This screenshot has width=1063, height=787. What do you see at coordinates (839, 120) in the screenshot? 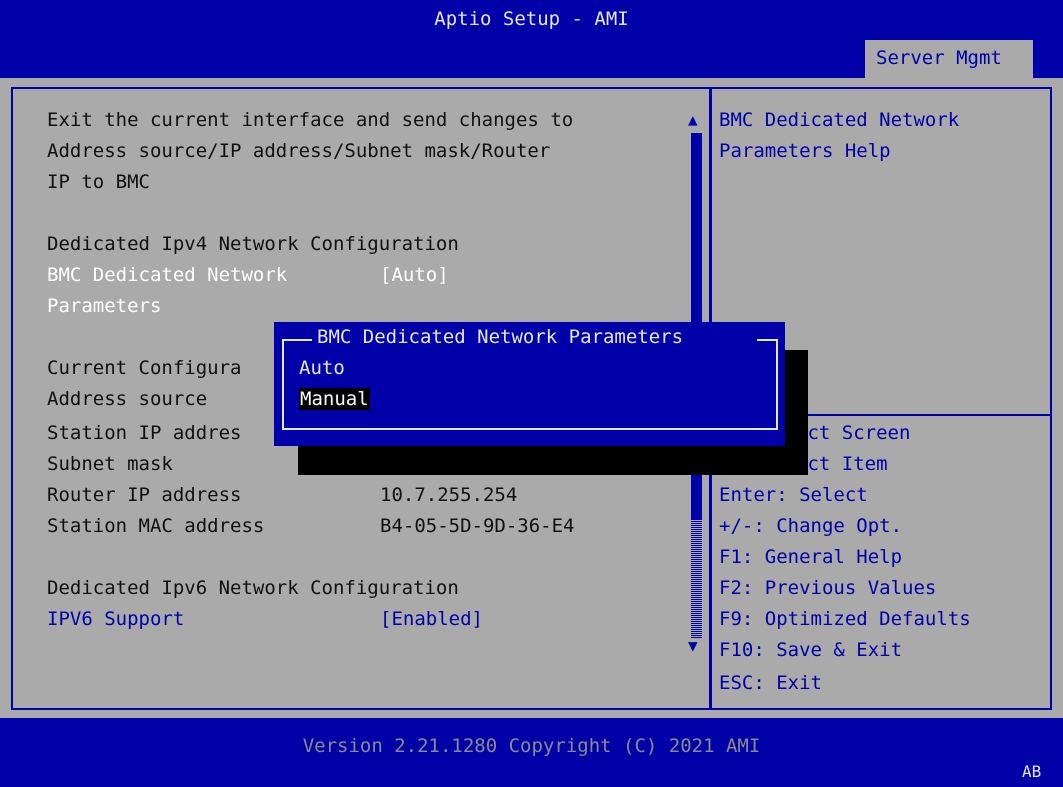
I see `help-text-line: BMC Dedicated Network` at bounding box center [839, 120].